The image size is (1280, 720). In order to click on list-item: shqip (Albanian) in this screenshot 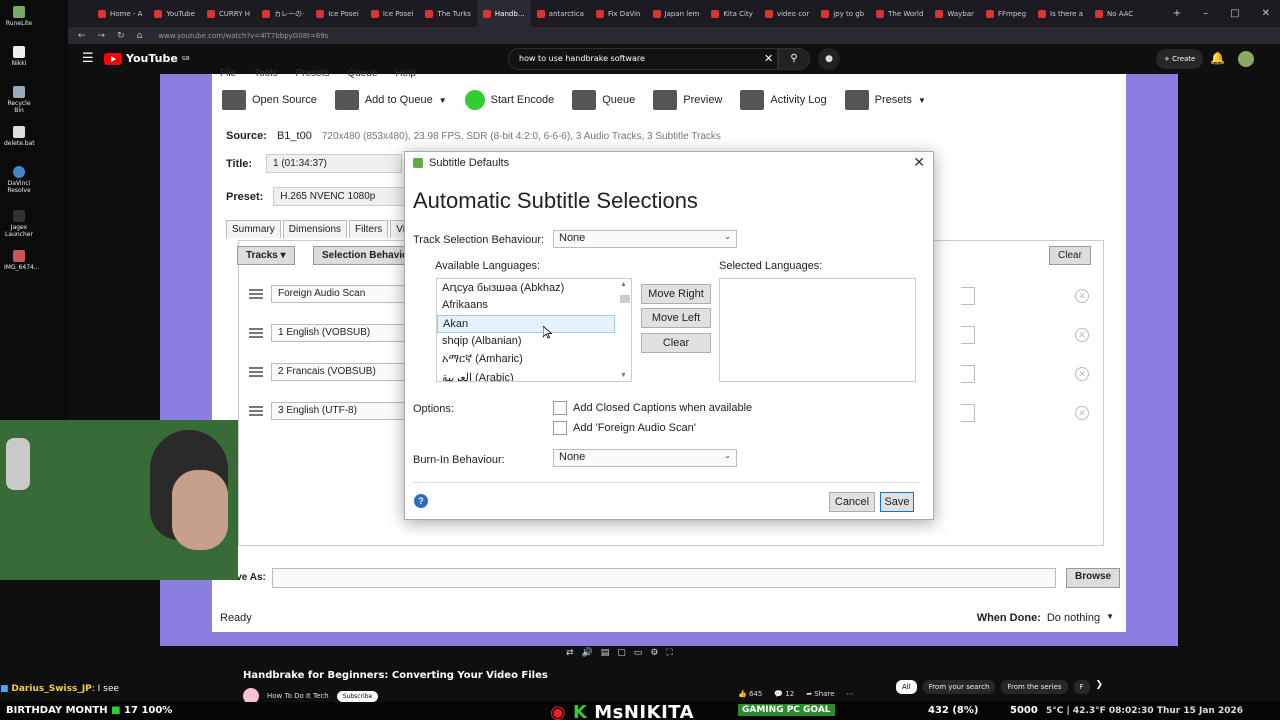, I will do `click(534, 342)`.